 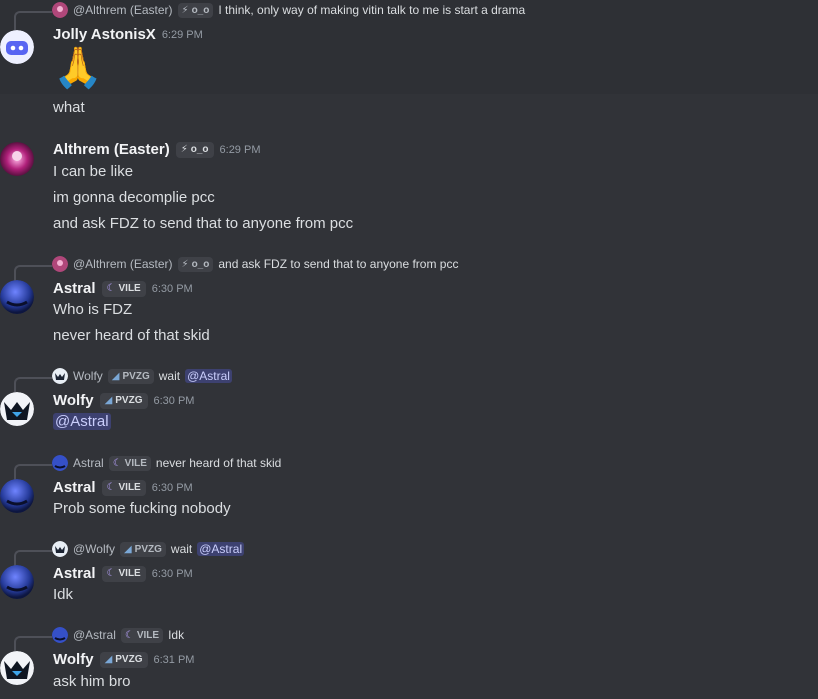 What do you see at coordinates (93, 171) in the screenshot?
I see `message-text: I can be like` at bounding box center [93, 171].